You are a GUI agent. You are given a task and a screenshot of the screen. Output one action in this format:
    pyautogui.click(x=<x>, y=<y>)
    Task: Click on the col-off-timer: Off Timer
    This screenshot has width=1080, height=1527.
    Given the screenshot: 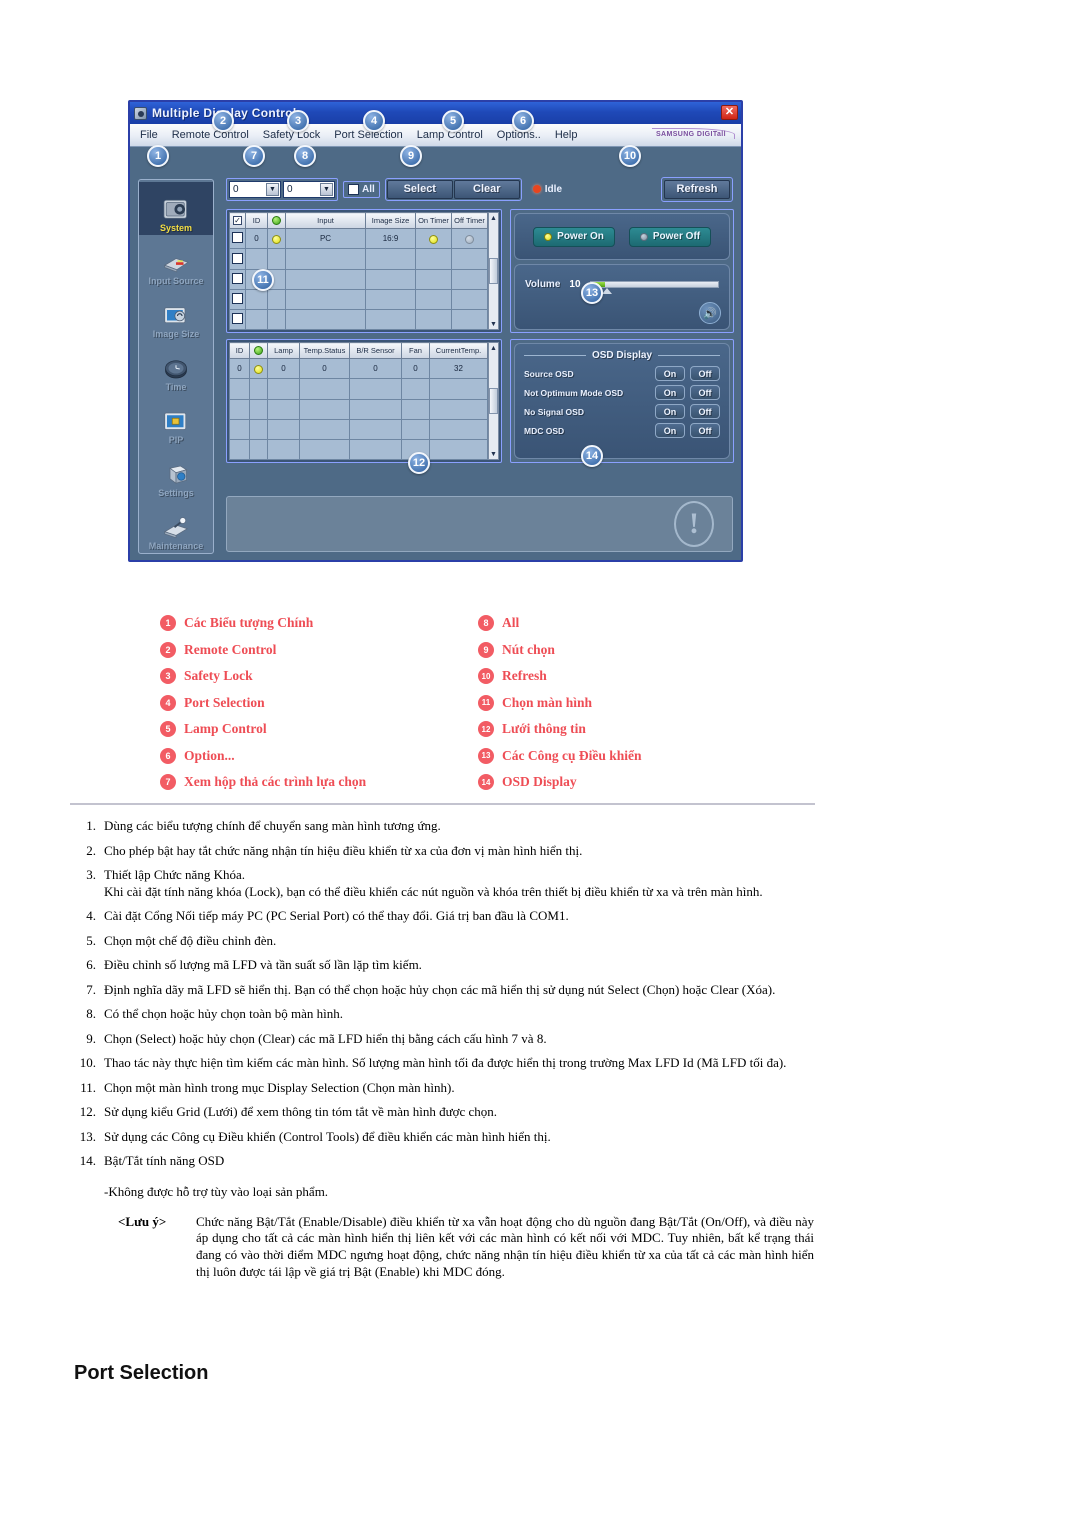 What is the action you would take?
    pyautogui.click(x=469, y=220)
    